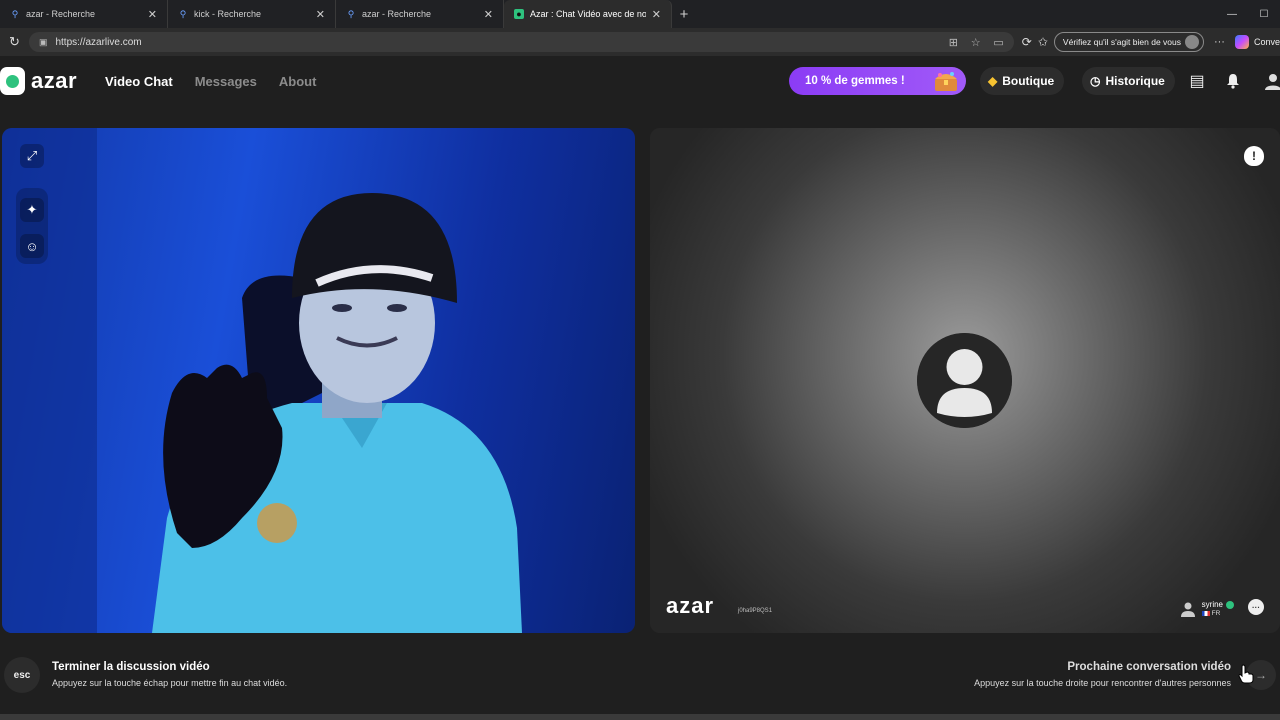 The height and width of the screenshot is (720, 1280). I want to click on media-icon: ▭, so click(998, 43).